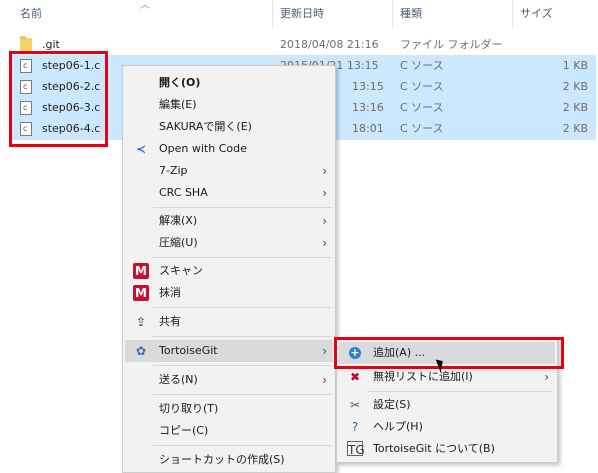  I want to click on file-date: 13:15, so click(368, 86).